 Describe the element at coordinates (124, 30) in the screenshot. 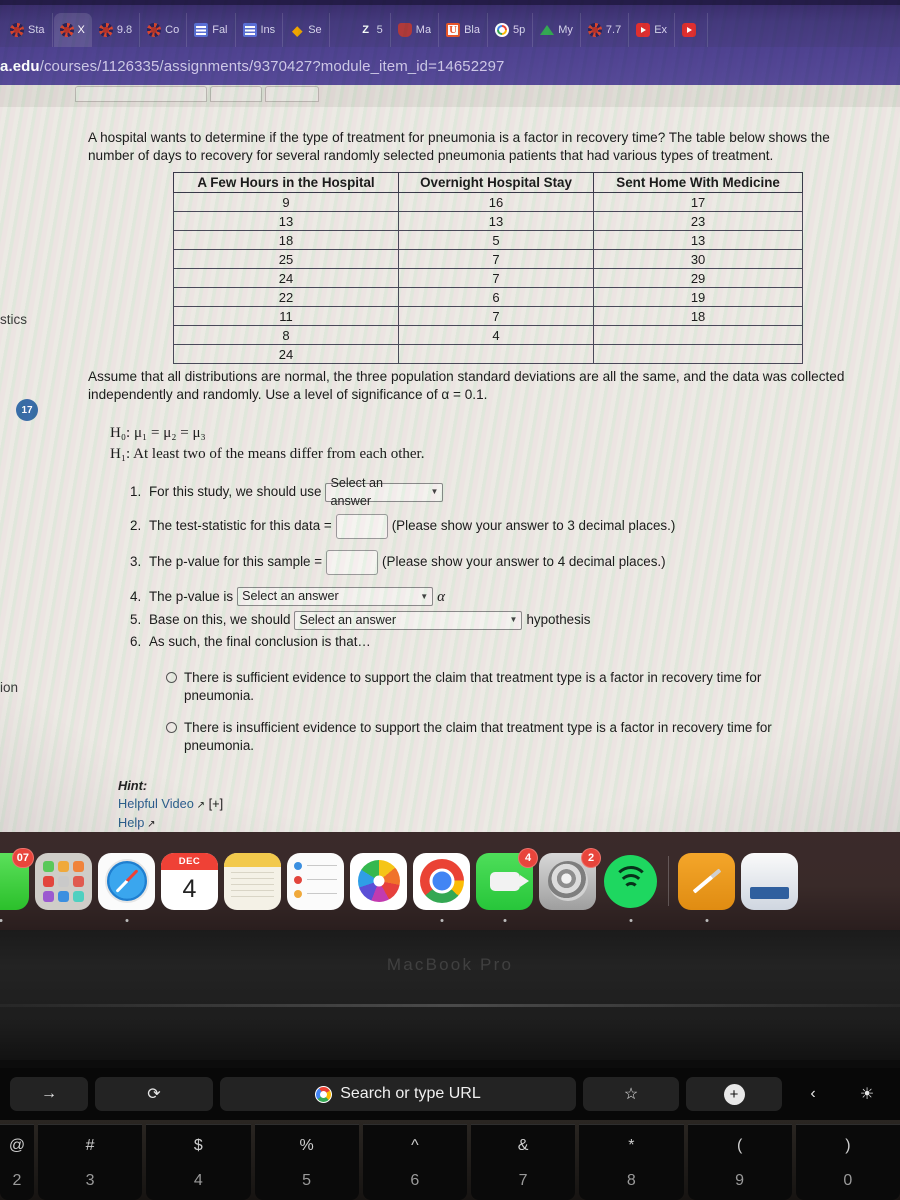

I see `tab-label: 9.8` at that location.